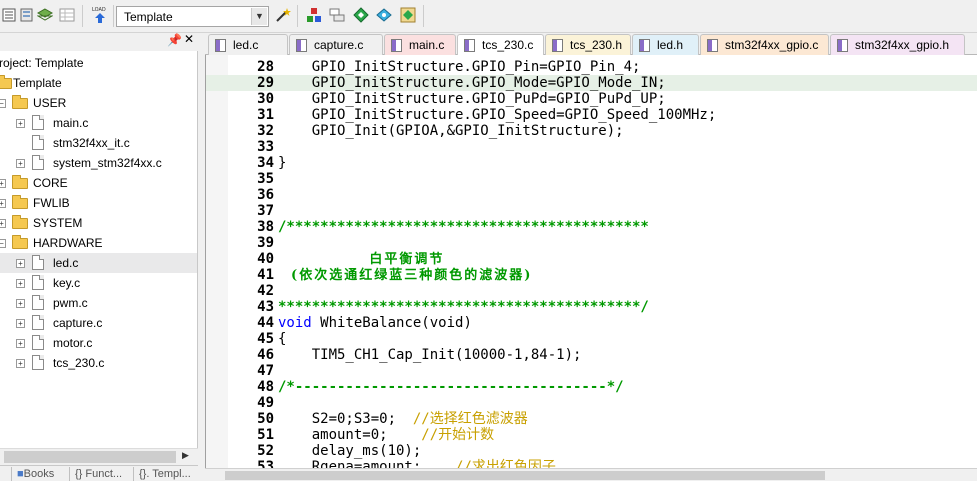 The image size is (977, 481). What do you see at coordinates (591, 371) in the screenshot?
I see `code-line: 47` at bounding box center [591, 371].